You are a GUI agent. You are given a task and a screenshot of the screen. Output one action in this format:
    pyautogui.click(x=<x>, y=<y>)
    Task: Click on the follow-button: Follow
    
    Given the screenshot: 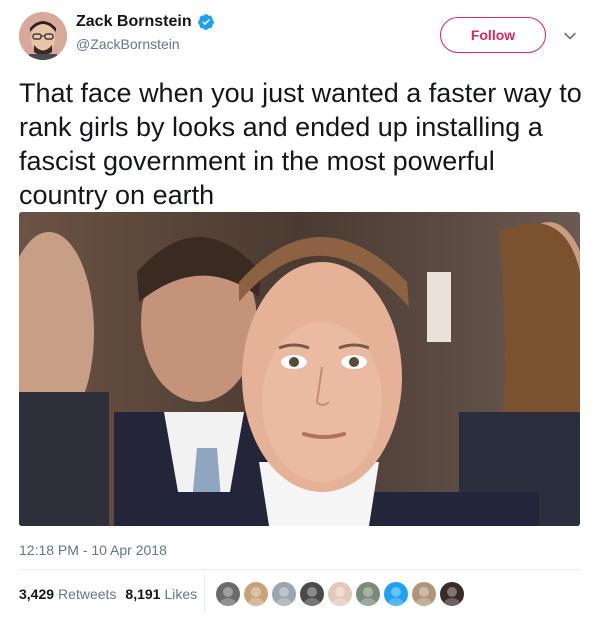 What is the action you would take?
    pyautogui.click(x=493, y=35)
    